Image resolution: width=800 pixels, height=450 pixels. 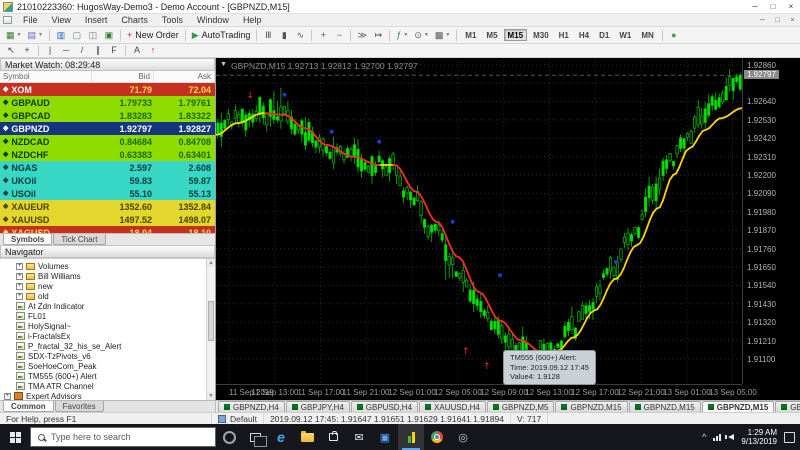 What do you see at coordinates (564, 35) in the screenshot?
I see `period-h1: H1` at bounding box center [564, 35].